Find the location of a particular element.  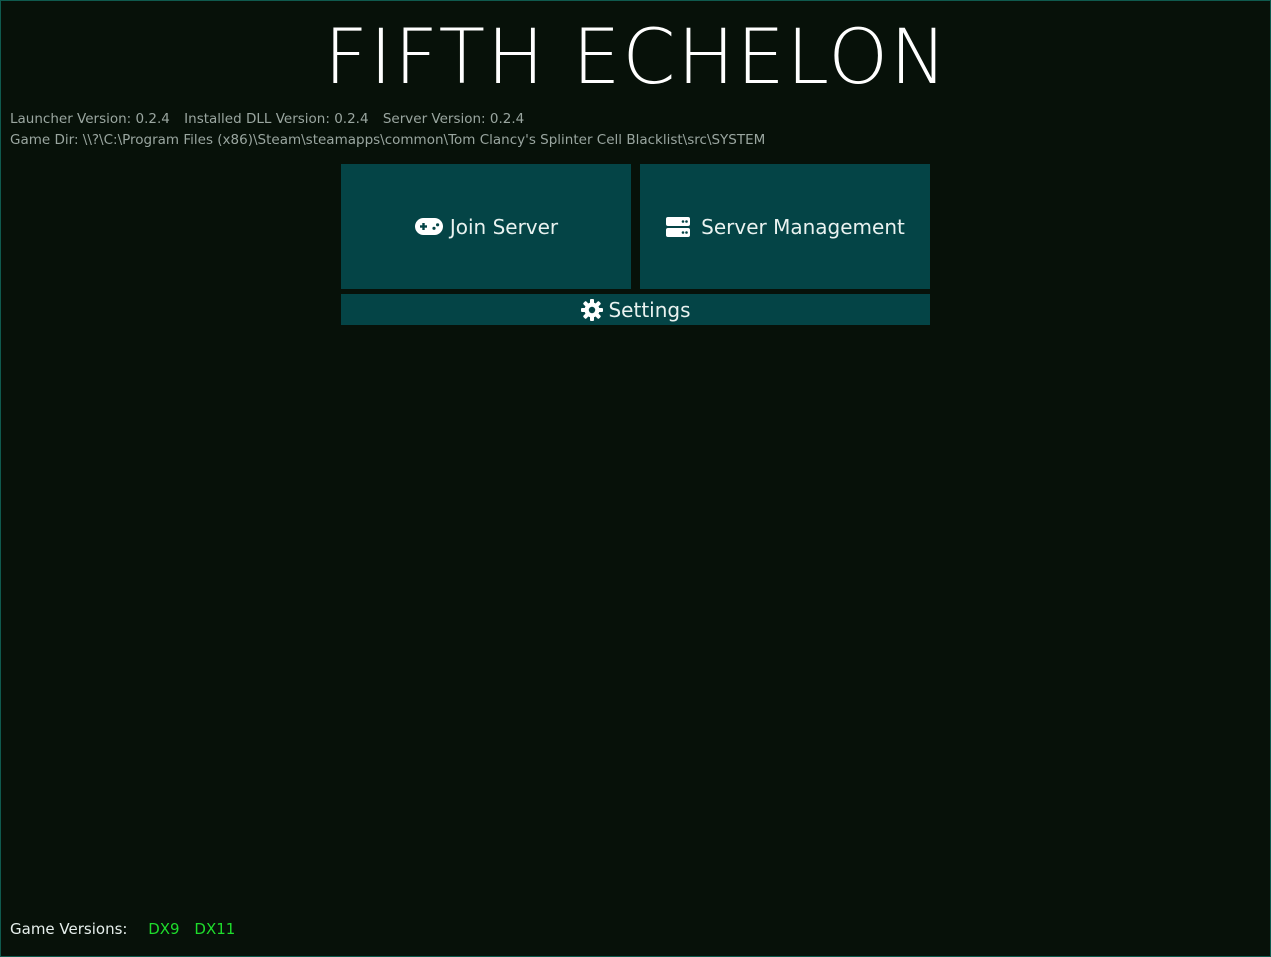

join-server-label: Join Server is located at coordinates (504, 226).